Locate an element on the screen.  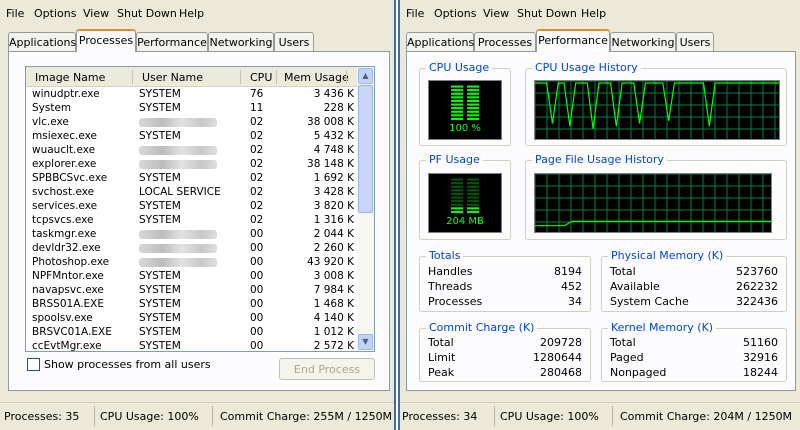
table-row: BRSS01A.EXE SYSTEM 00 1 468 K is located at coordinates (192, 305).